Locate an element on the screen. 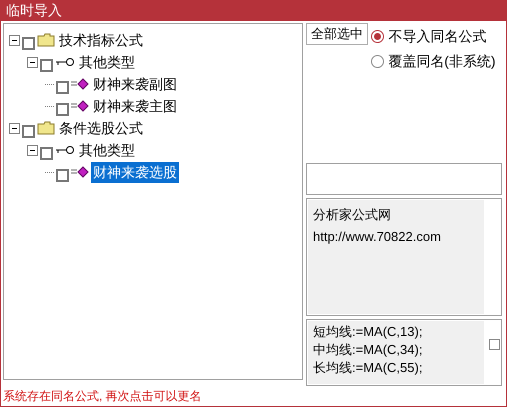 This screenshot has height=407, width=507. tree-item: 财神来袭选股 is located at coordinates (135, 172).